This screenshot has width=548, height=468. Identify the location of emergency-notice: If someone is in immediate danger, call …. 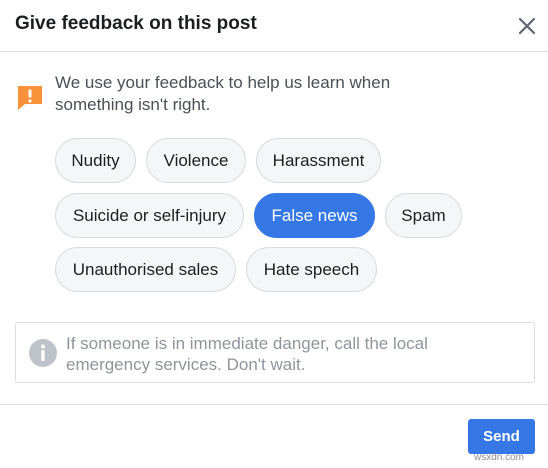
(275, 352).